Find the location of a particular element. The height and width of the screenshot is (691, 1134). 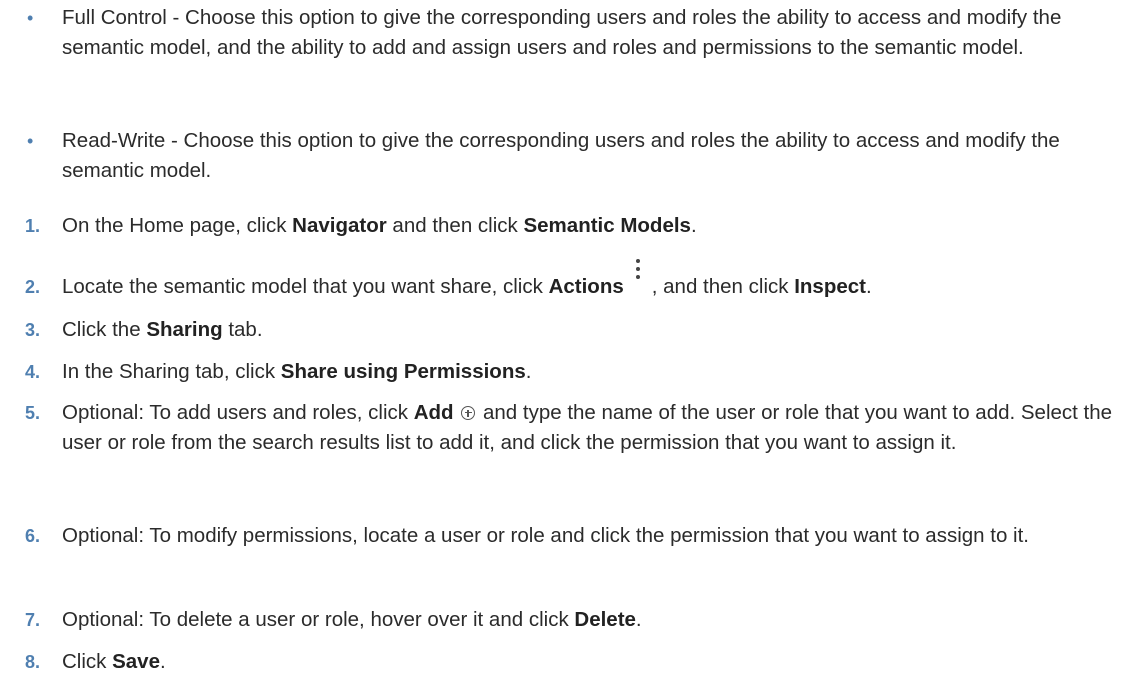

ui-term-add: Add is located at coordinates (433, 412).